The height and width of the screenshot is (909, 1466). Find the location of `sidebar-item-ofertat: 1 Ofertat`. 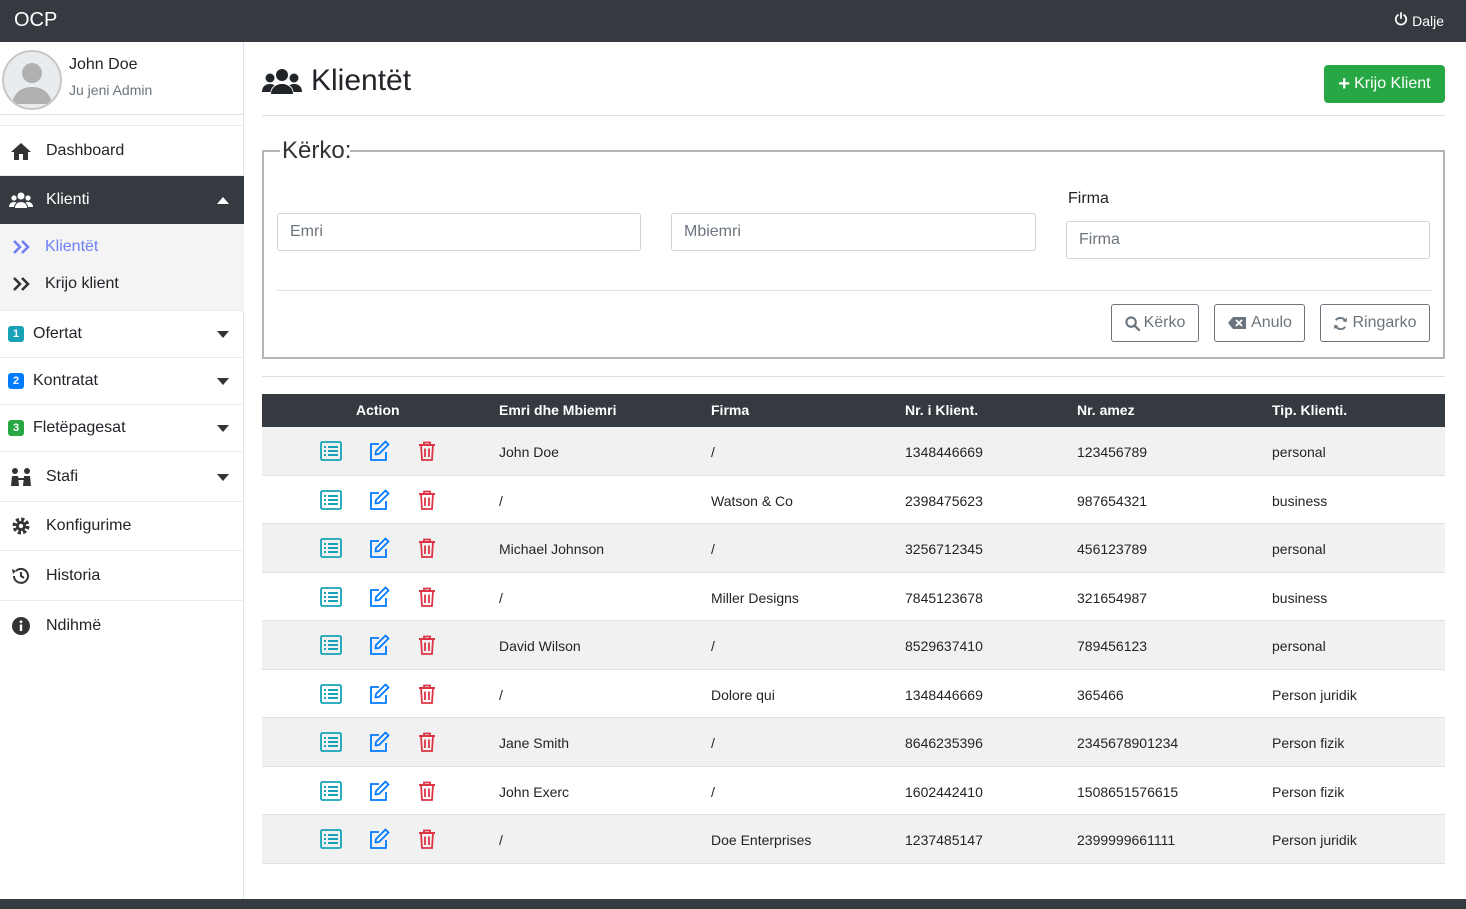

sidebar-item-ofertat: 1 Ofertat is located at coordinates (122, 333).